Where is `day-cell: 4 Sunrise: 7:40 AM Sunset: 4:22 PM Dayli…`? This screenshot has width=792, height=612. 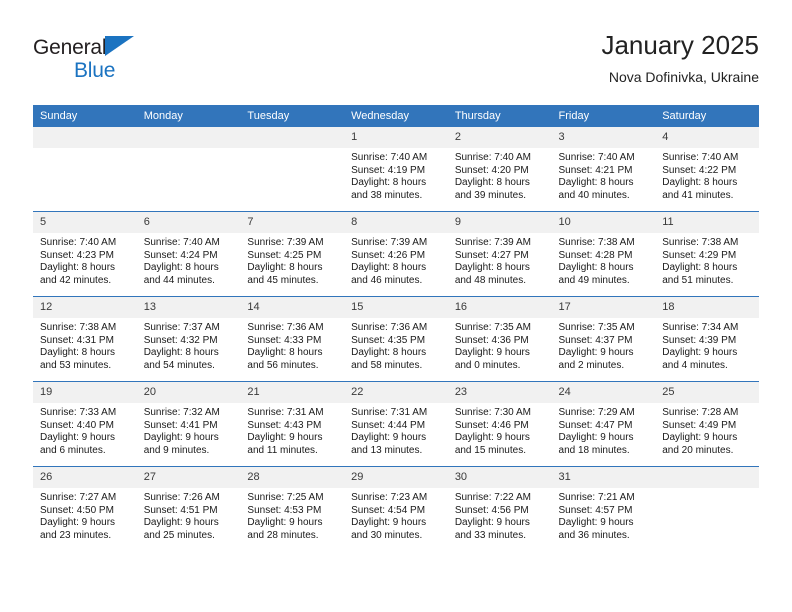 day-cell: 4 Sunrise: 7:40 AM Sunset: 4:22 PM Dayli… is located at coordinates (707, 169).